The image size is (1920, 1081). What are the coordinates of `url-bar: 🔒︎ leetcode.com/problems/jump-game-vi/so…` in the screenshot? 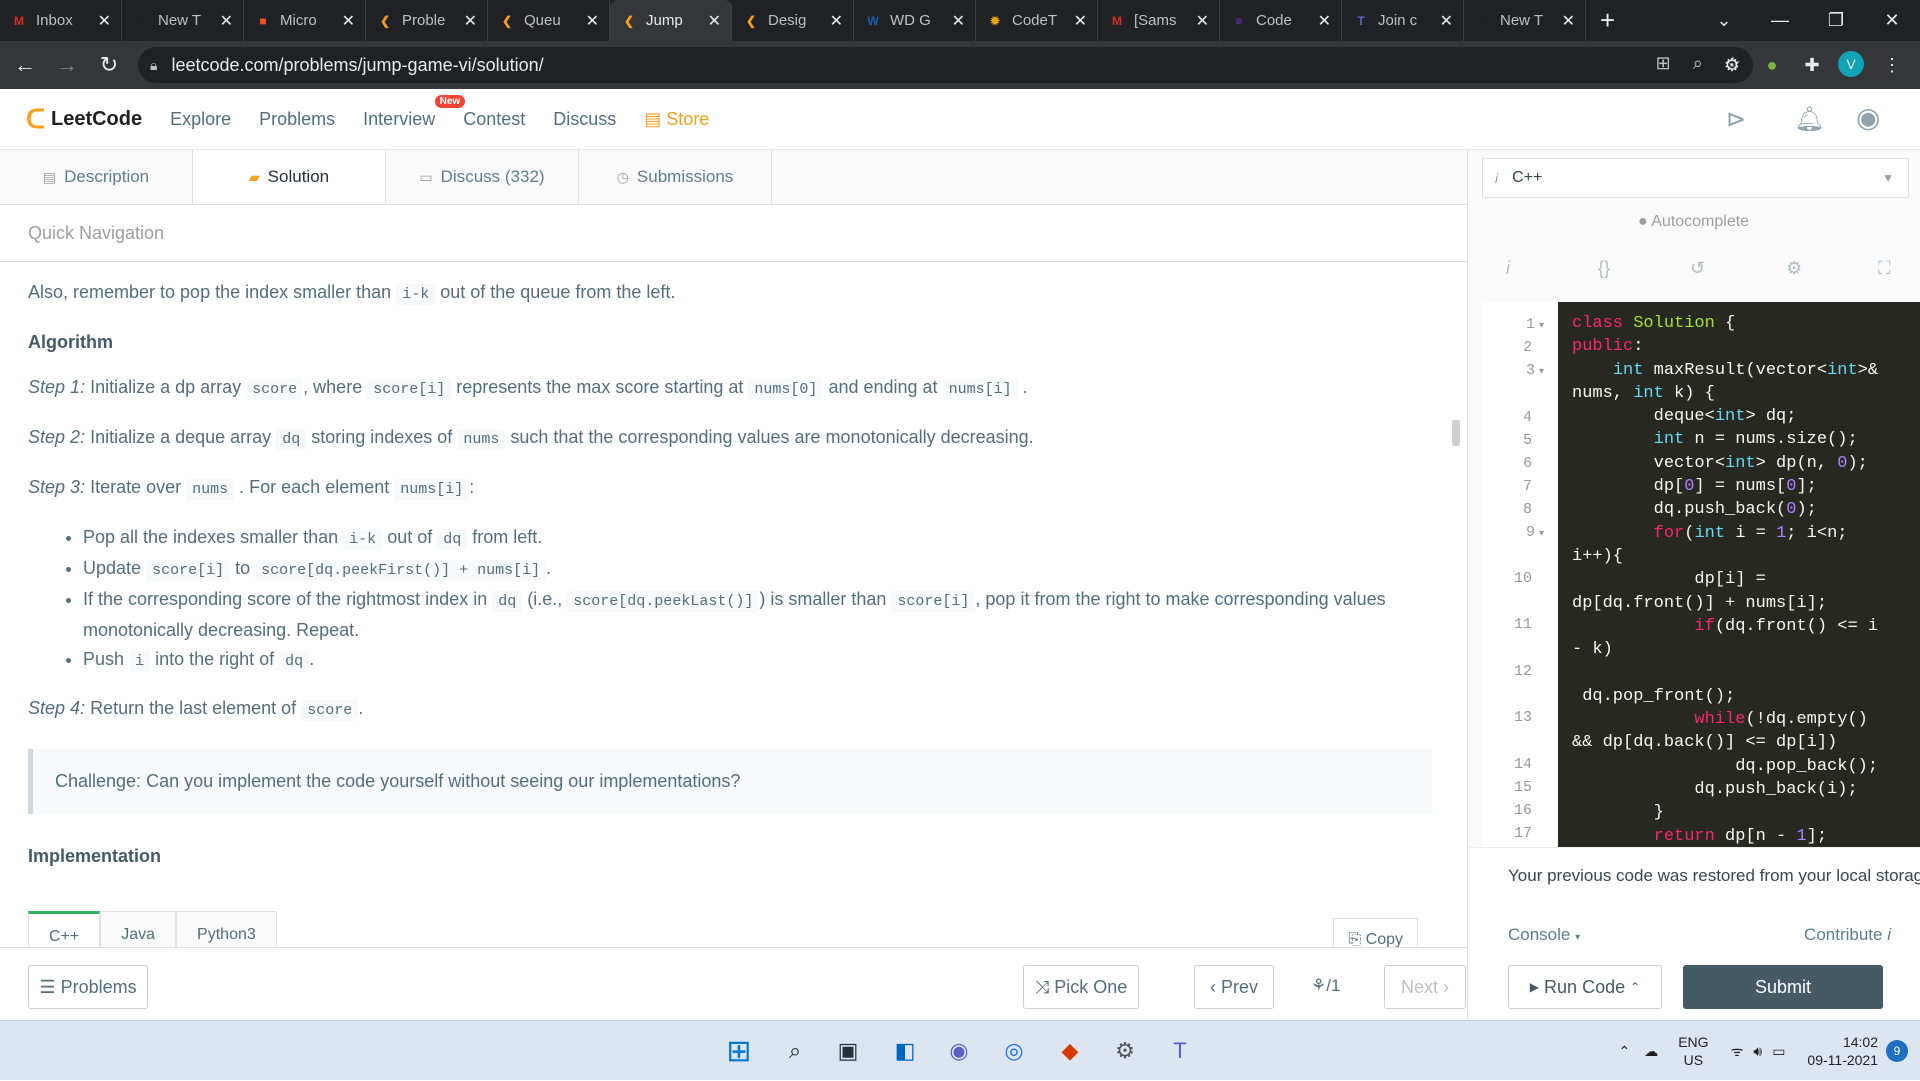 It's located at (945, 65).